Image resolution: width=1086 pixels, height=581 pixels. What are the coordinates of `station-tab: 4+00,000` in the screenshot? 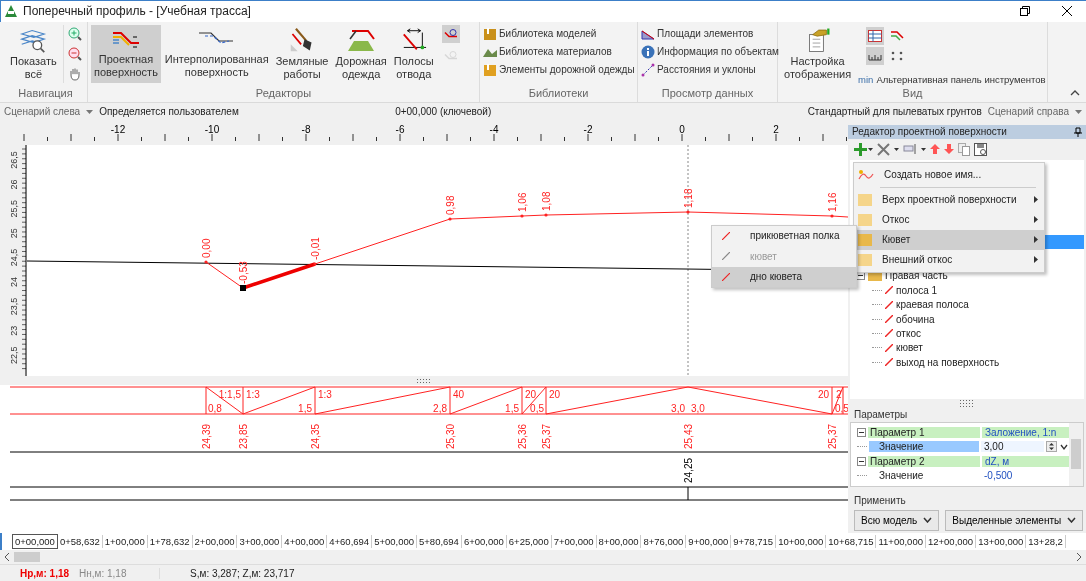 It's located at (305, 541).